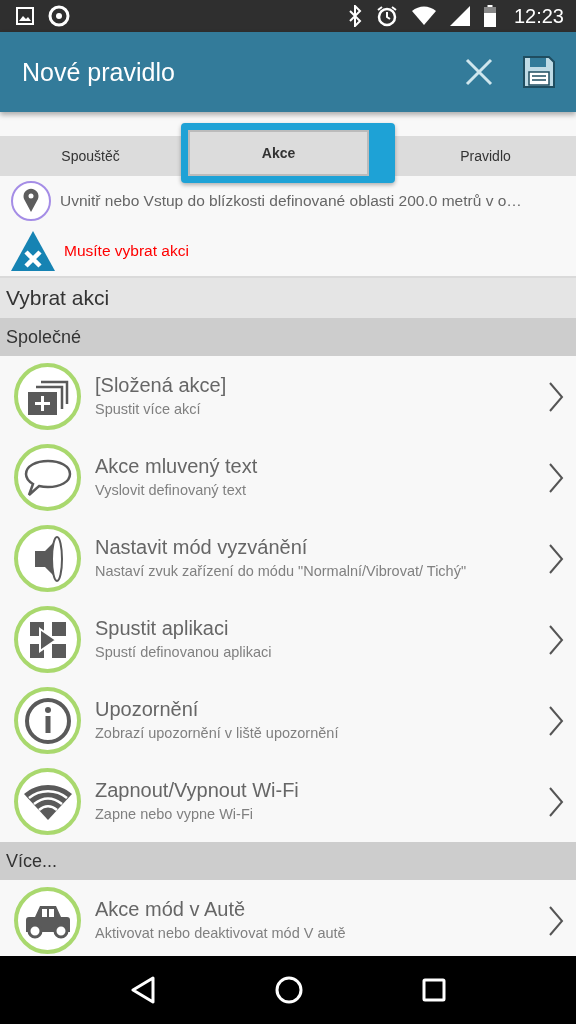 The width and height of the screenshot is (576, 1024). What do you see at coordinates (423, 16) in the screenshot?
I see `wifi-signal-icon` at bounding box center [423, 16].